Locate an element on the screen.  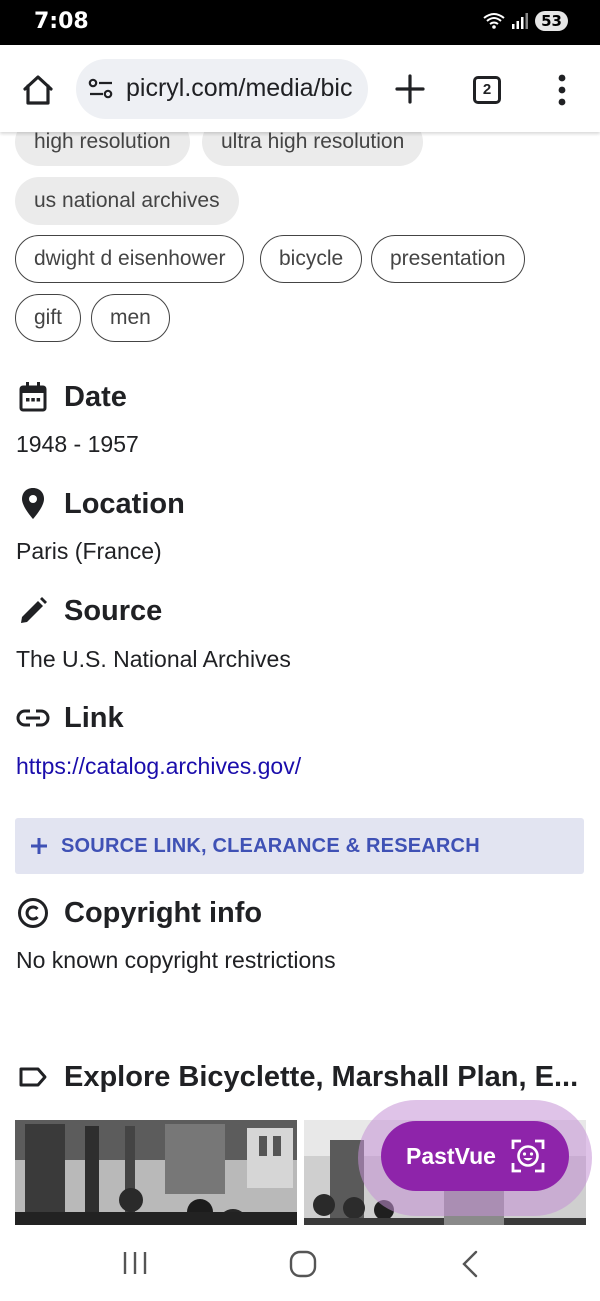
link-heading: Link is located at coordinates (70, 718).